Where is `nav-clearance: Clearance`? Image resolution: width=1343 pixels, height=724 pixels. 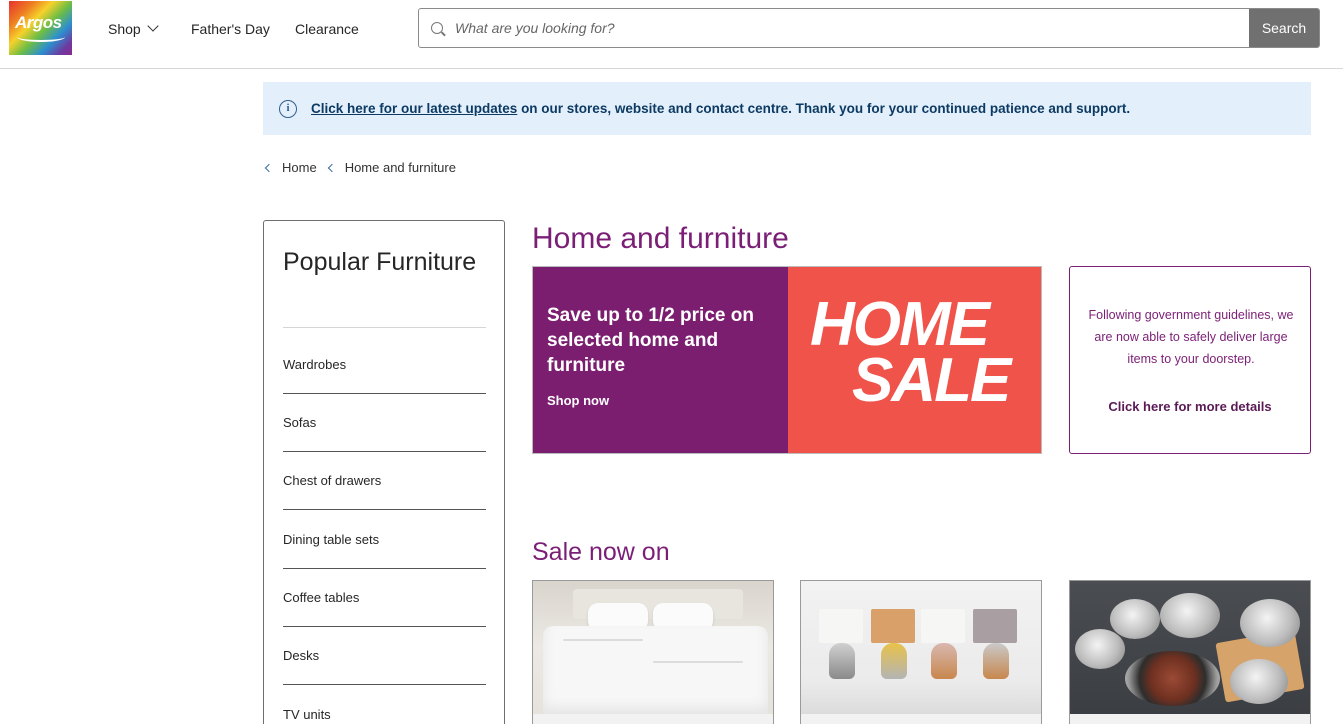 nav-clearance: Clearance is located at coordinates (327, 28).